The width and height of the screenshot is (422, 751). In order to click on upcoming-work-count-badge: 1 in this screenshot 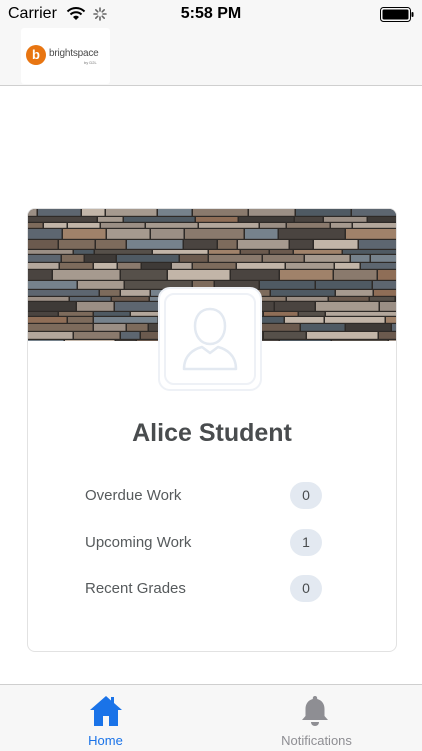, I will do `click(306, 542)`.